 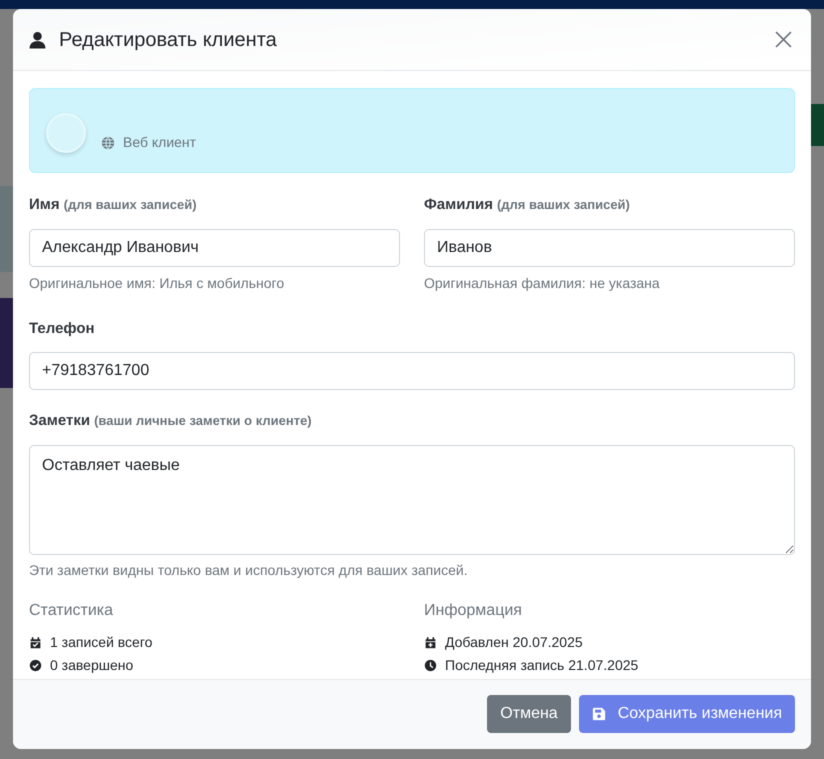 What do you see at coordinates (35, 665) in the screenshot?
I see `check-circle-icon` at bounding box center [35, 665].